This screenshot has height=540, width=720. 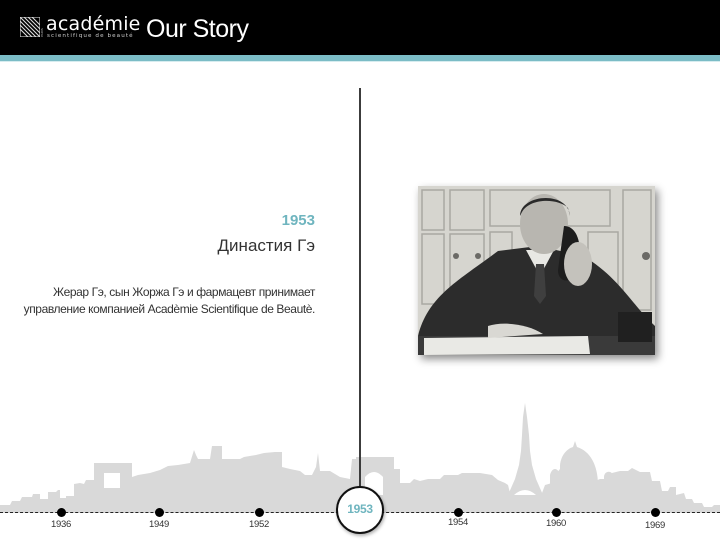 I want to click on event-year: 1953, so click(x=298, y=220).